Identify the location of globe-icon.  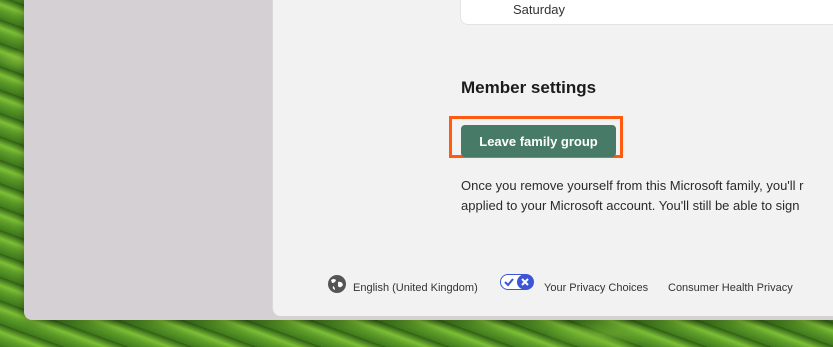
(337, 284).